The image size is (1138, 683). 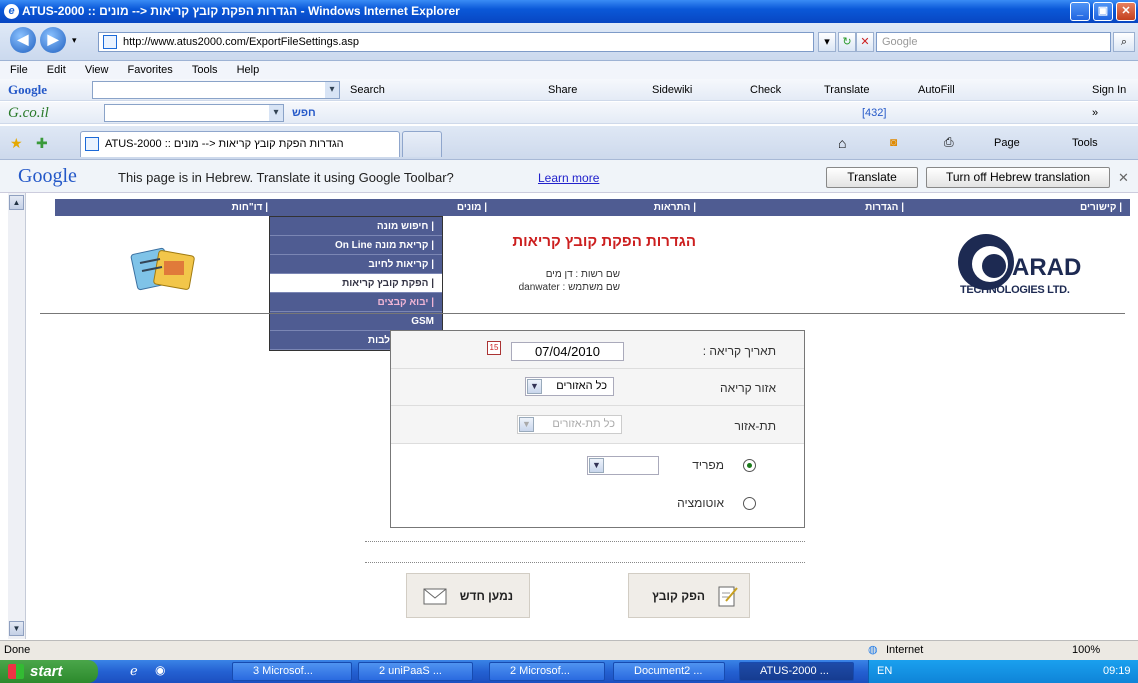 I want to click on close-translate-icon: ✕, so click(x=1123, y=178).